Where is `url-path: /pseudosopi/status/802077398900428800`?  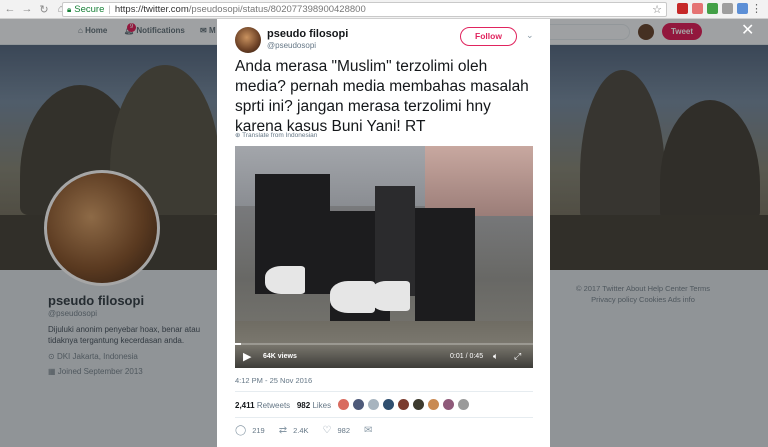 url-path: /pseudosopi/status/802077398900428800 is located at coordinates (277, 9).